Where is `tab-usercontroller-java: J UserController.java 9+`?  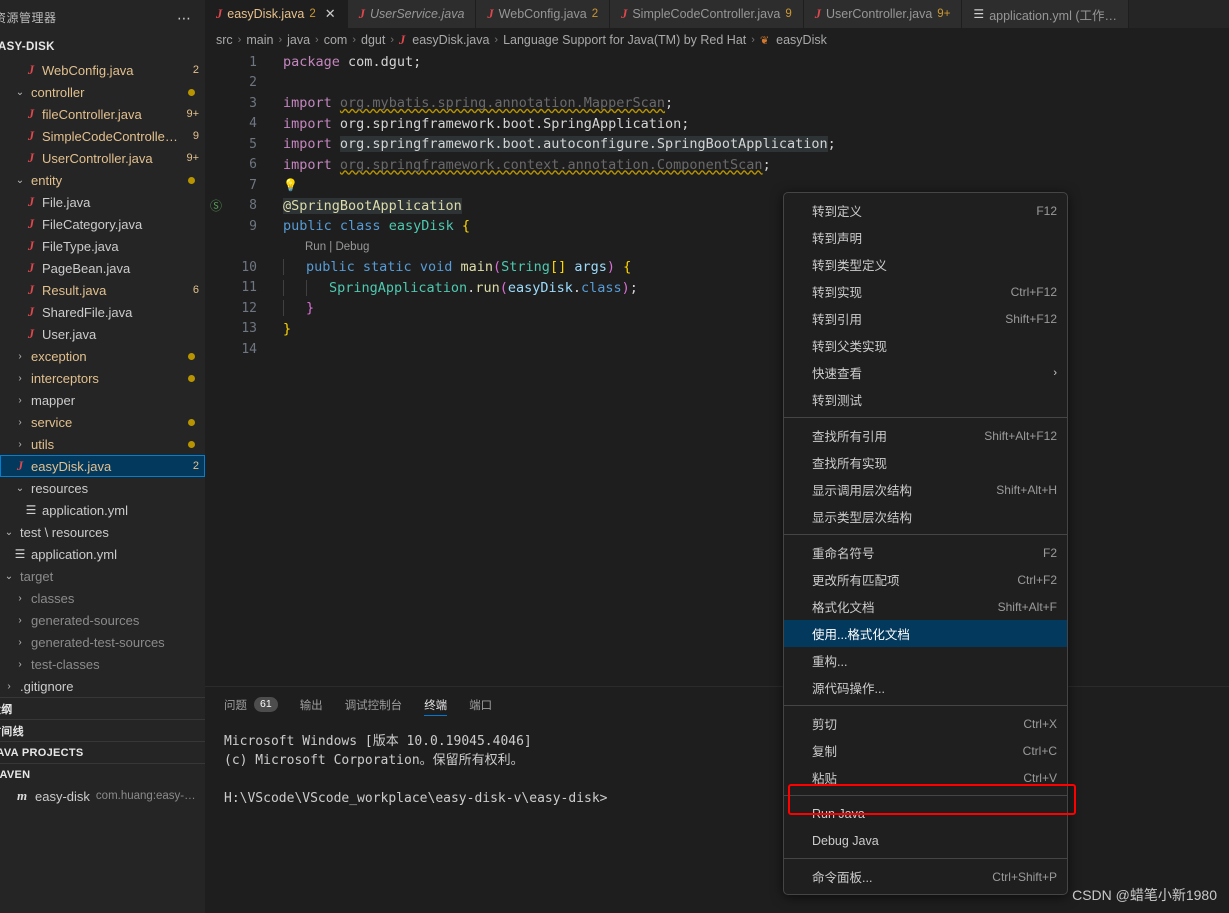
tab-usercontroller-java: J UserController.java 9+ is located at coordinates (883, 14).